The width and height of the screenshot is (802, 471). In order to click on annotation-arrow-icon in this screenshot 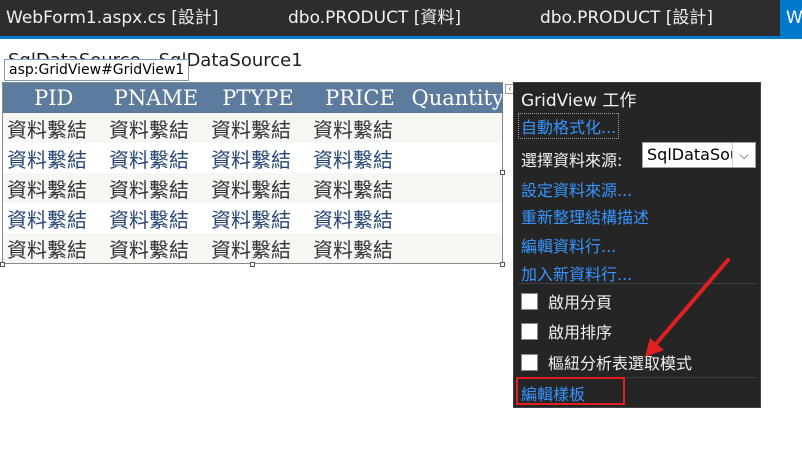, I will do `click(687, 307)`.